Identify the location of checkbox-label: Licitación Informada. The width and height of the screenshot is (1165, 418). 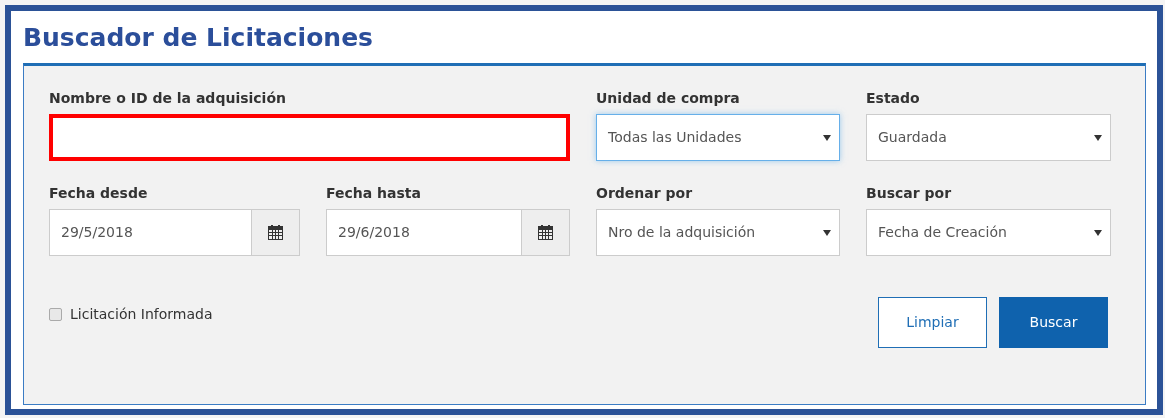
(141, 314).